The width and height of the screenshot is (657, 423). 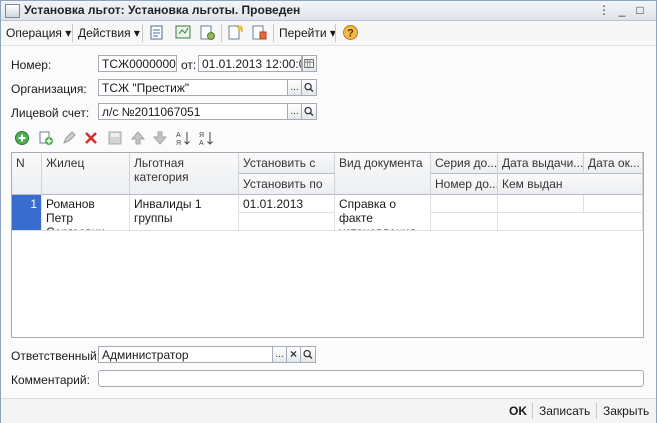 I want to click on set-to-cell, so click(x=287, y=222).